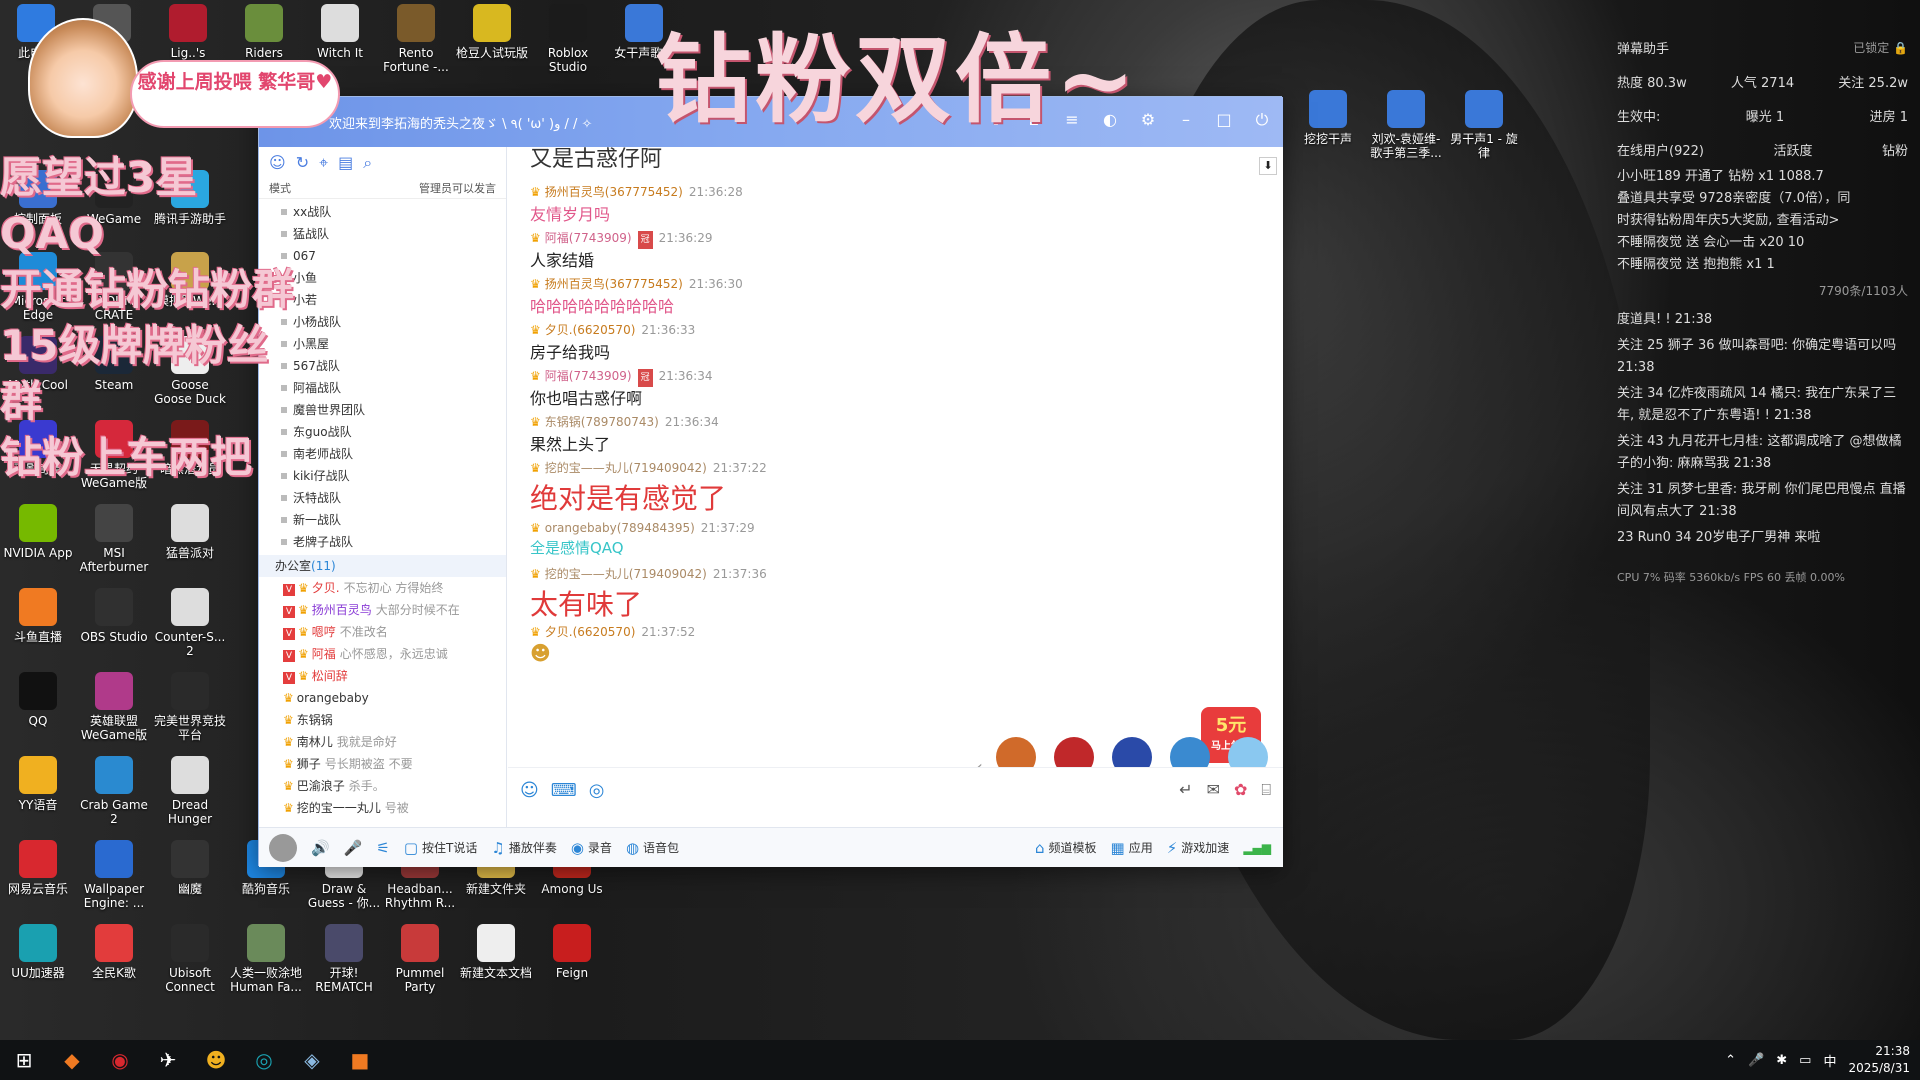  I want to click on member-row: V ♛ 夕贝. 不忘初心 方得始终, so click(382, 588).